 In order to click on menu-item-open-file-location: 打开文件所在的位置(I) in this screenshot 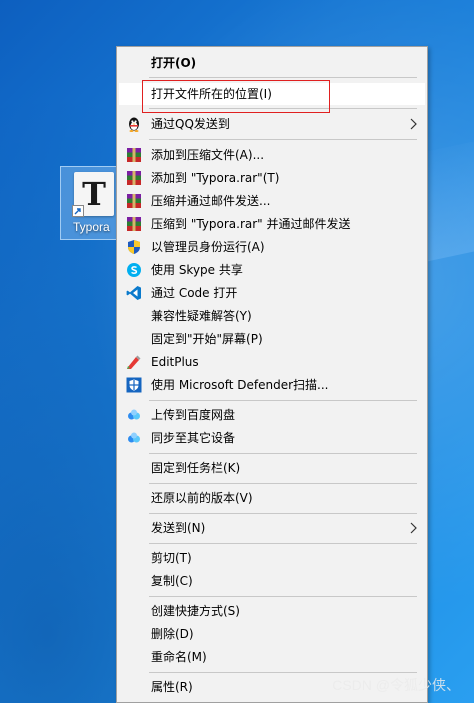, I will do `click(272, 94)`.